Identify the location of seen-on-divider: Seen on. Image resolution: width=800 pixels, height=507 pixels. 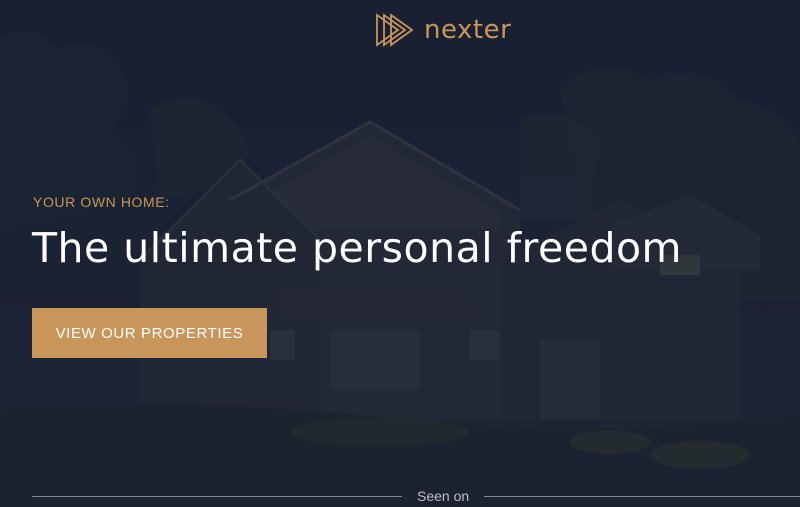
(416, 496).